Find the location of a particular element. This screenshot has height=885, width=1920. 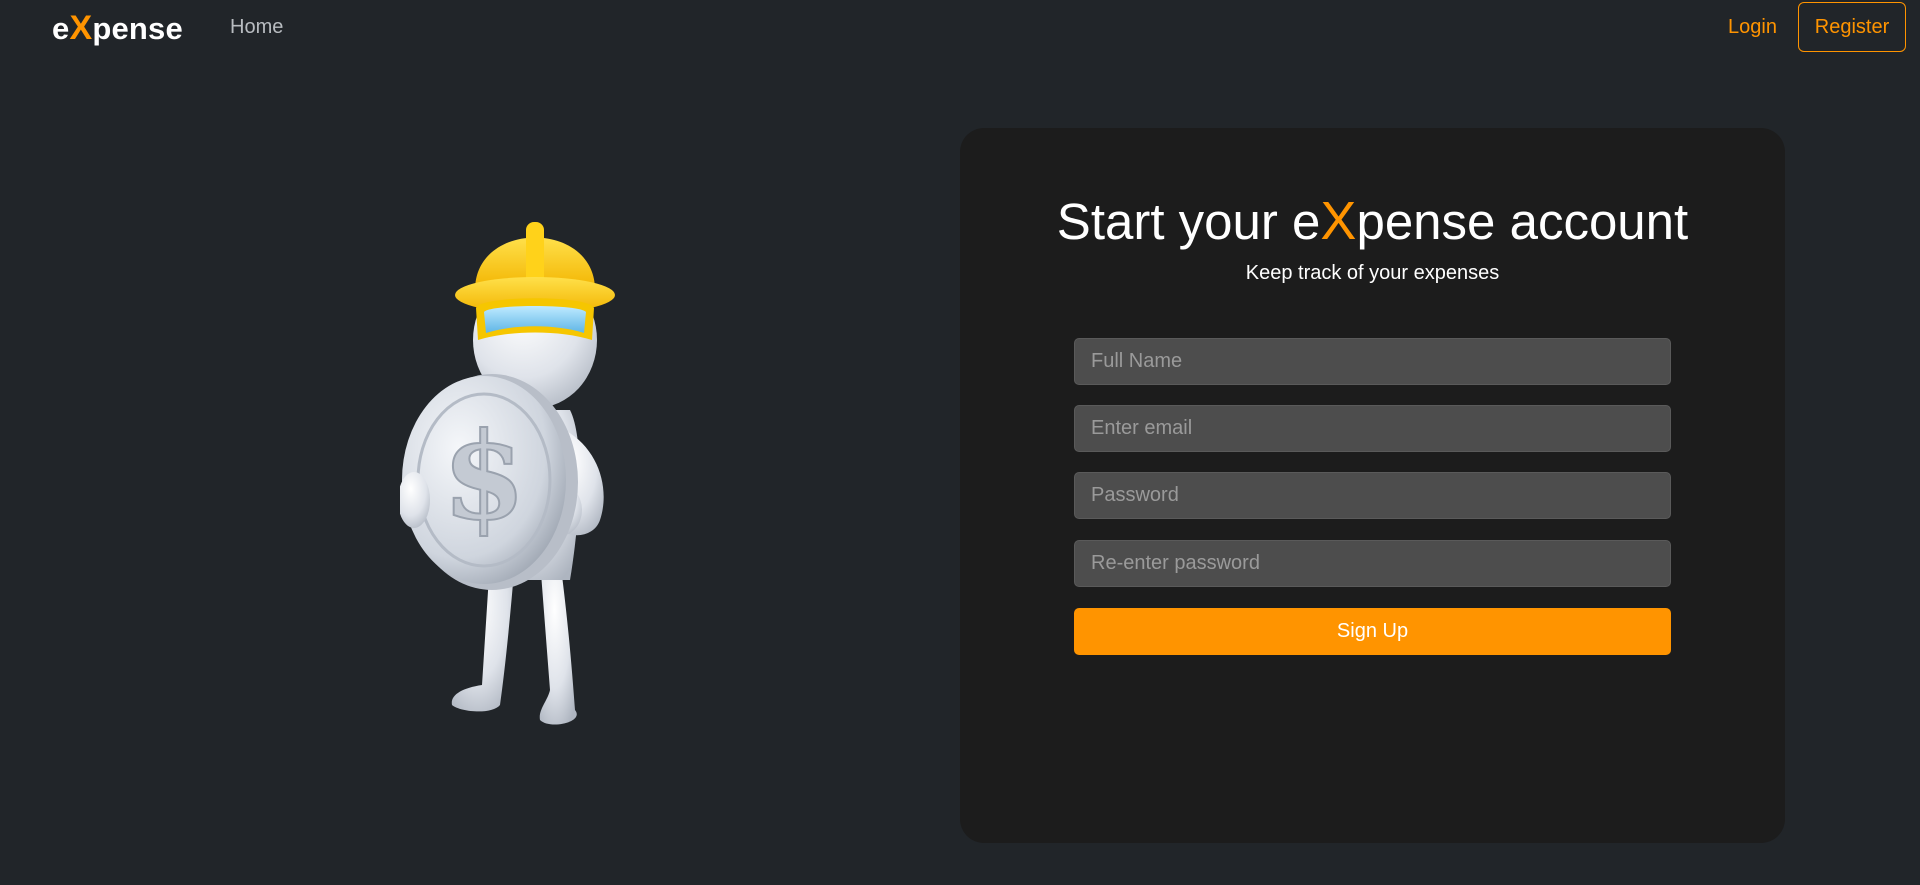

email-input is located at coordinates (1372, 428).